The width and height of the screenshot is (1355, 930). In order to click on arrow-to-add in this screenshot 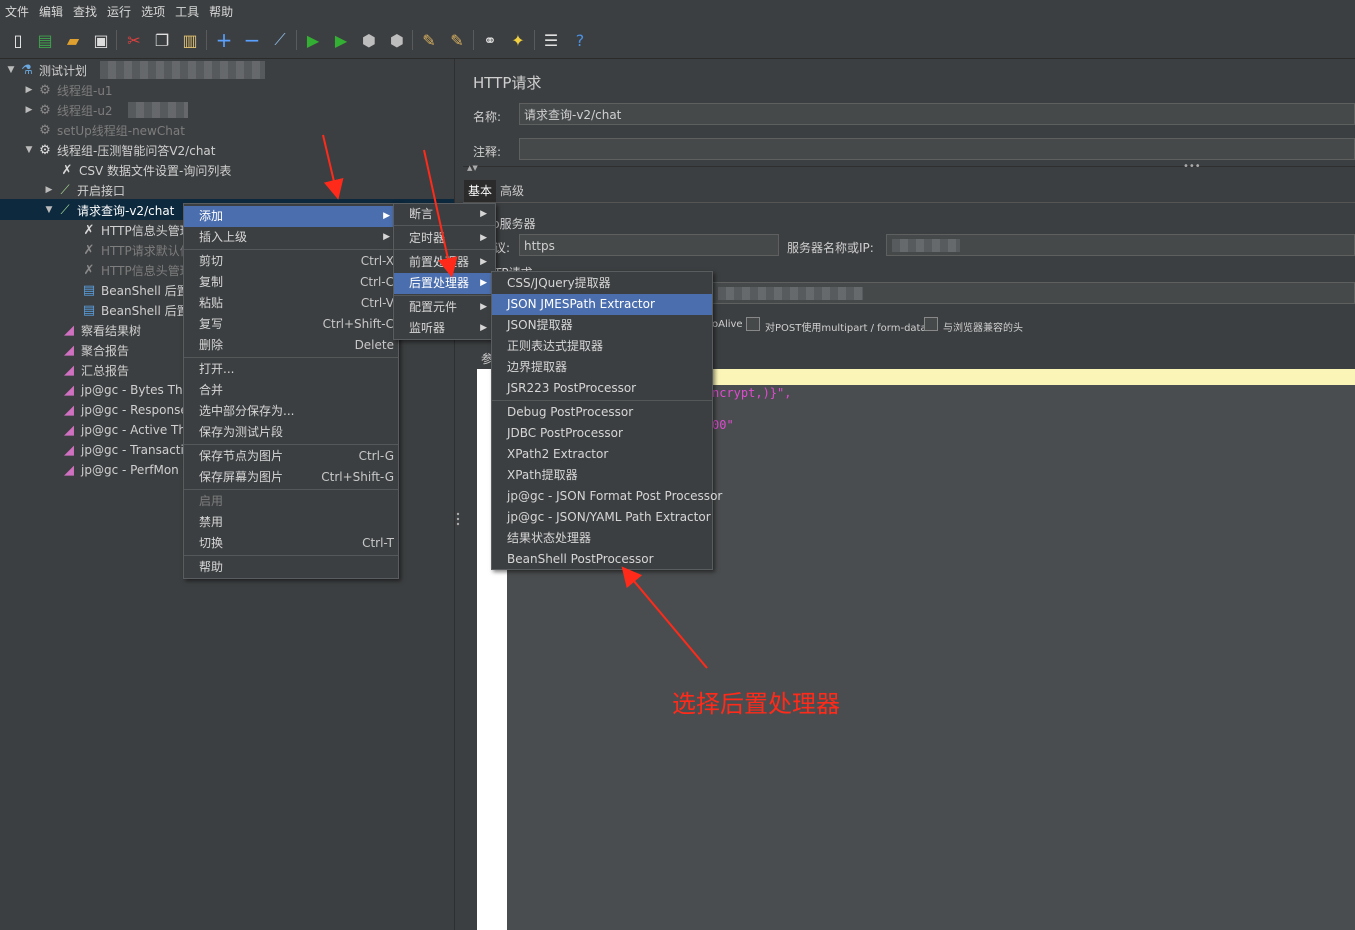, I will do `click(333, 167)`.